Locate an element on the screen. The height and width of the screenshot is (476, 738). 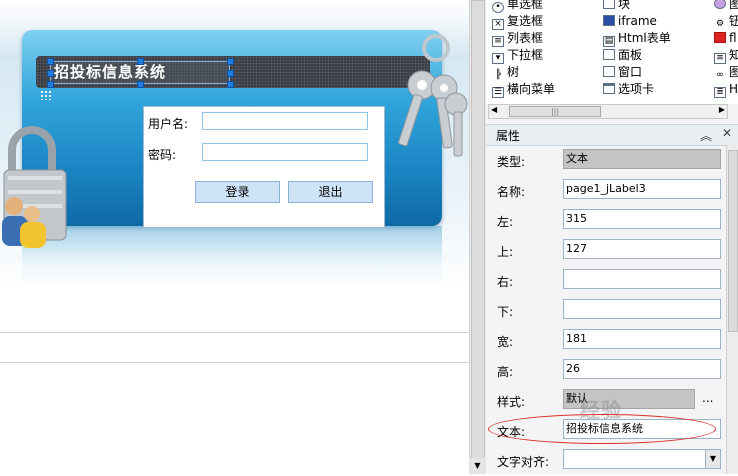
palette-item-image: 图 is located at coordinates (726, 6).